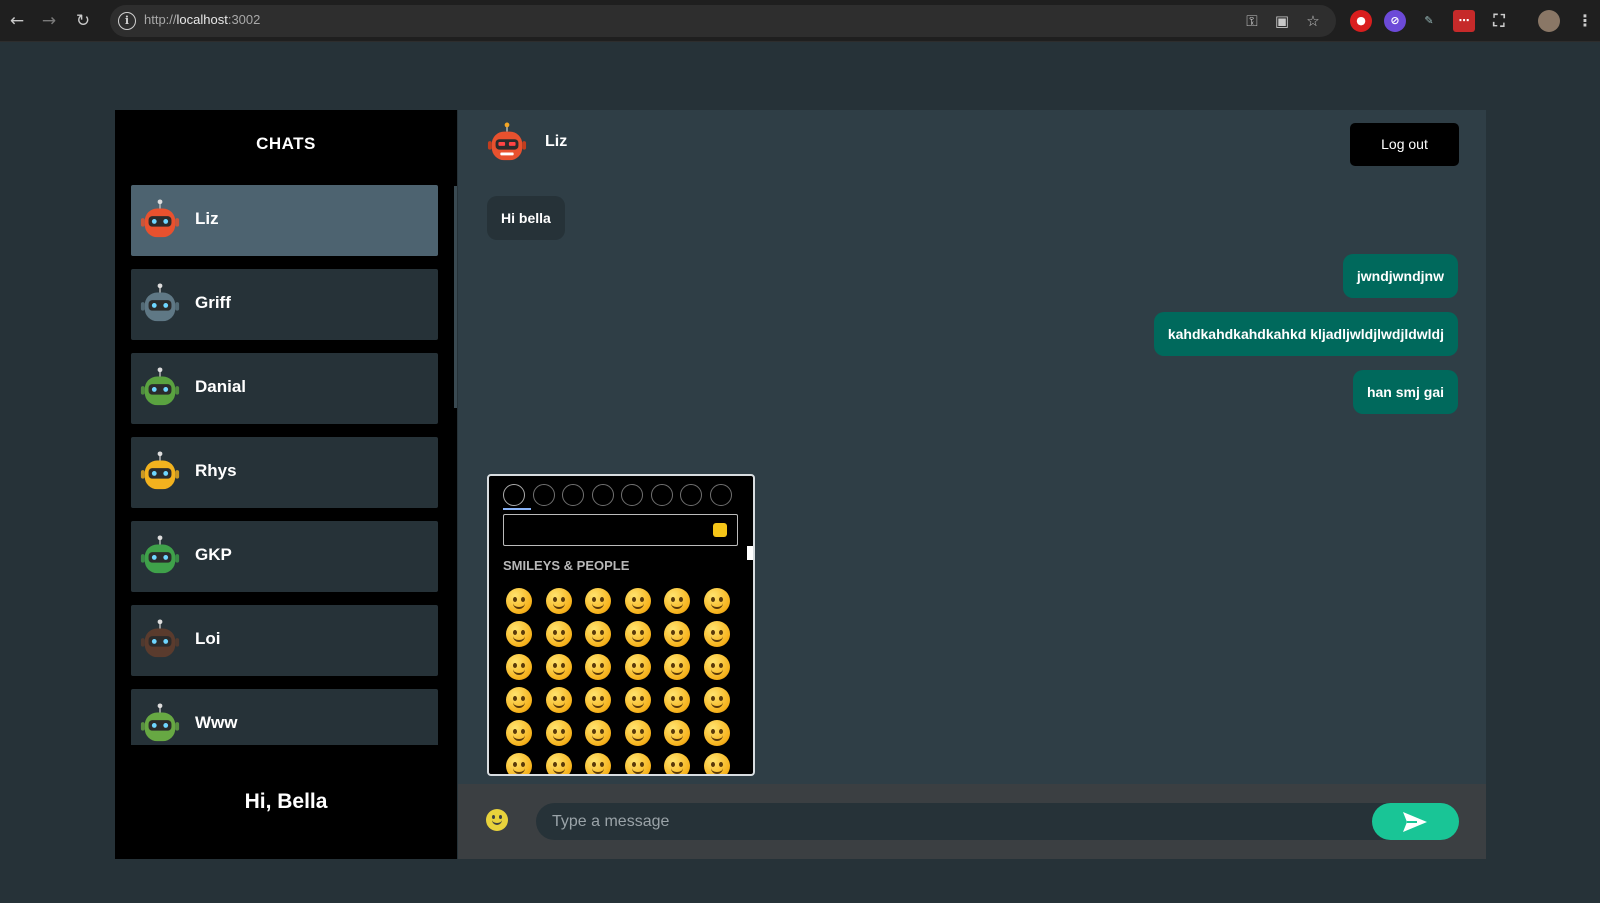 This screenshot has height=903, width=1600. I want to click on send-button, so click(1415, 821).